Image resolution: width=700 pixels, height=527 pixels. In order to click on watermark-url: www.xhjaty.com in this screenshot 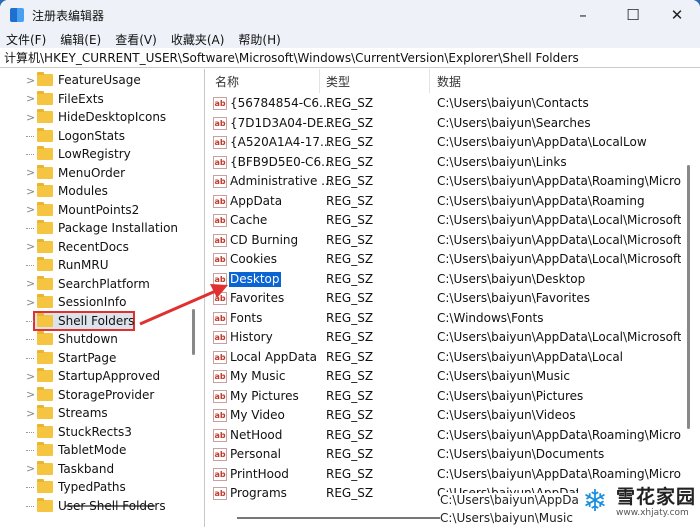, I will do `click(652, 512)`.